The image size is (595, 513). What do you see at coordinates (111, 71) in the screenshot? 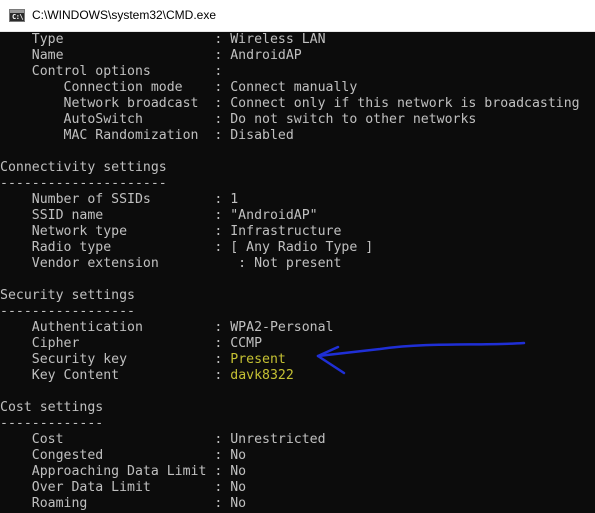
I see `console-line-control-options: Control options :` at bounding box center [111, 71].